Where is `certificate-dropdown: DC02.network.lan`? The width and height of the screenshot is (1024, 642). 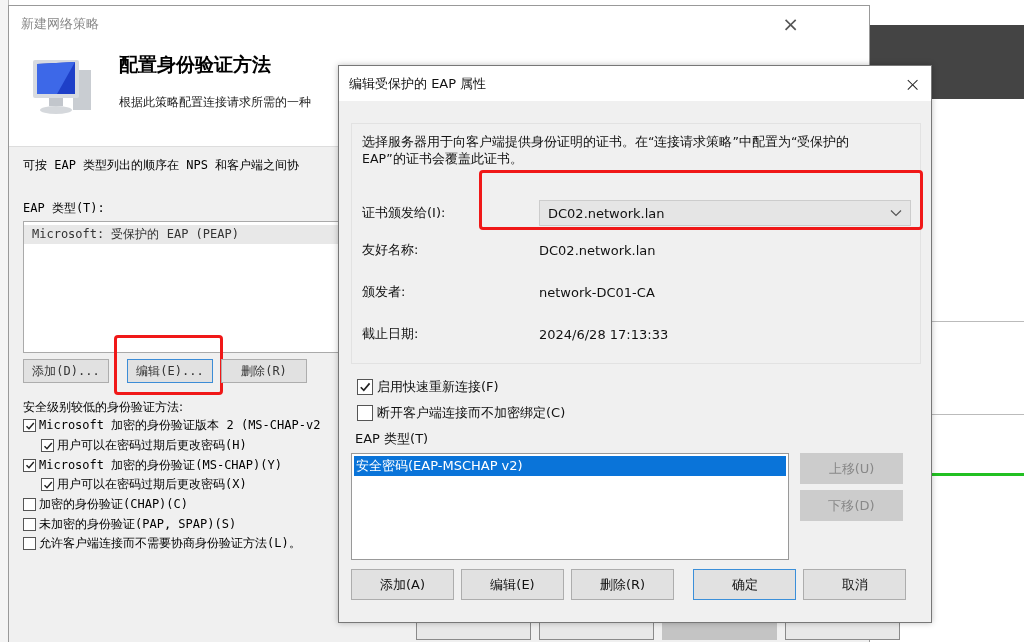 certificate-dropdown: DC02.network.lan is located at coordinates (725, 213).